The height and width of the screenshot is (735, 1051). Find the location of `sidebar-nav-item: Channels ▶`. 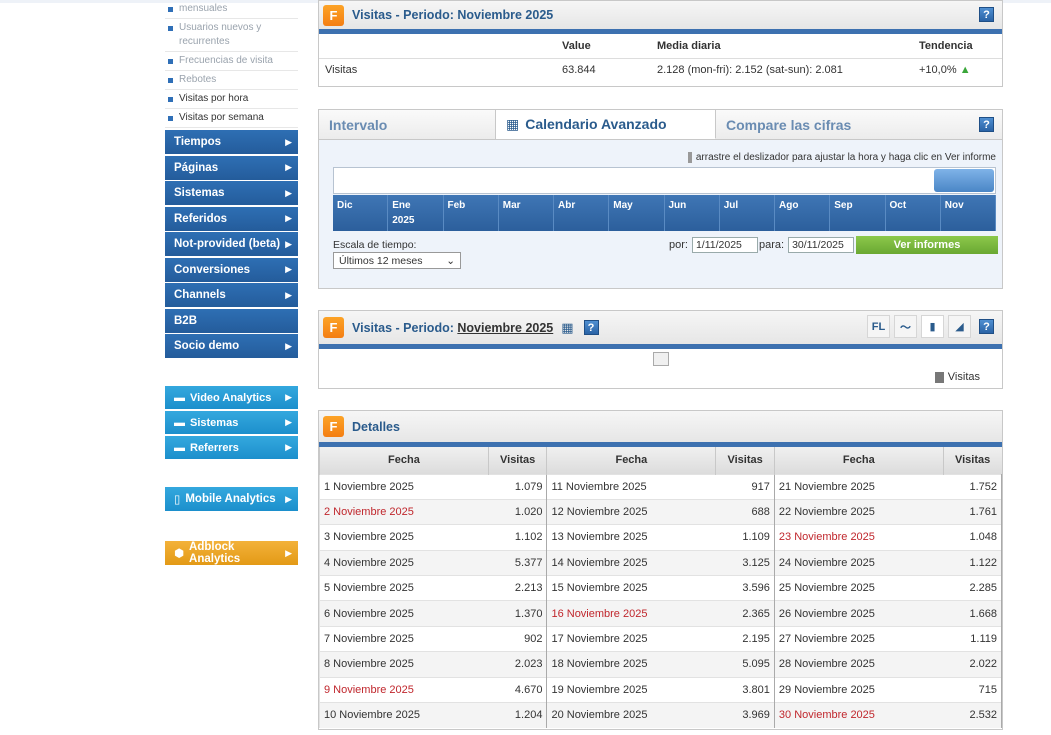

sidebar-nav-item: Channels ▶ is located at coordinates (231, 295).